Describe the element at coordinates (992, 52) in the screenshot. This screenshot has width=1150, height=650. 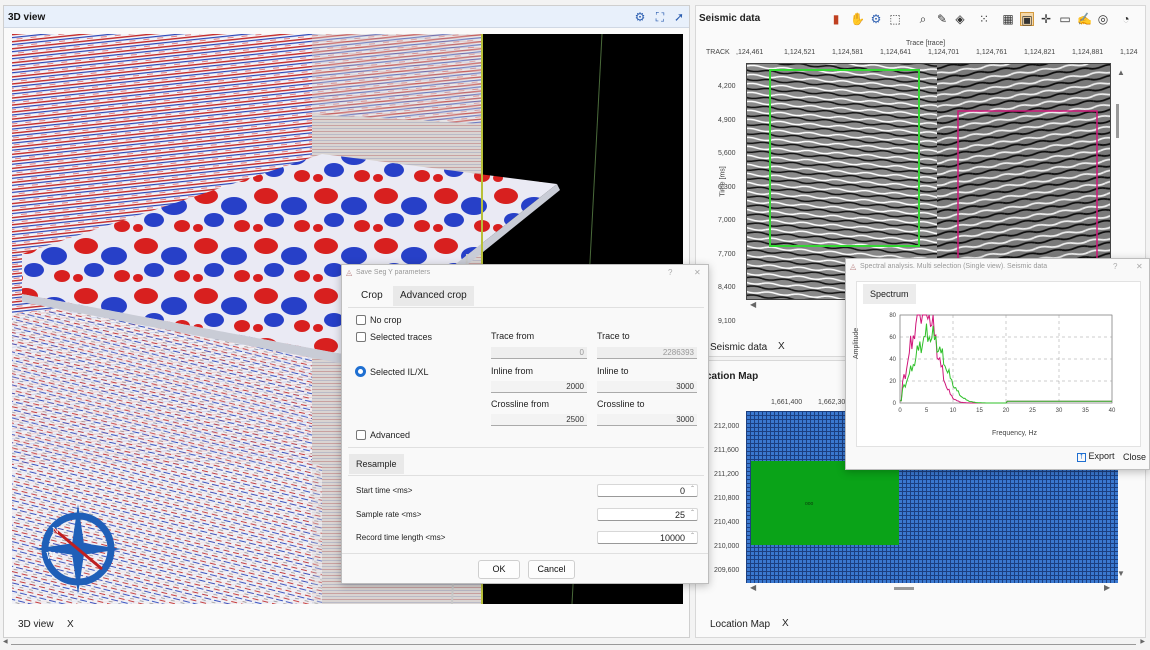
I see `trace-tick-label: 1,124,761` at that location.